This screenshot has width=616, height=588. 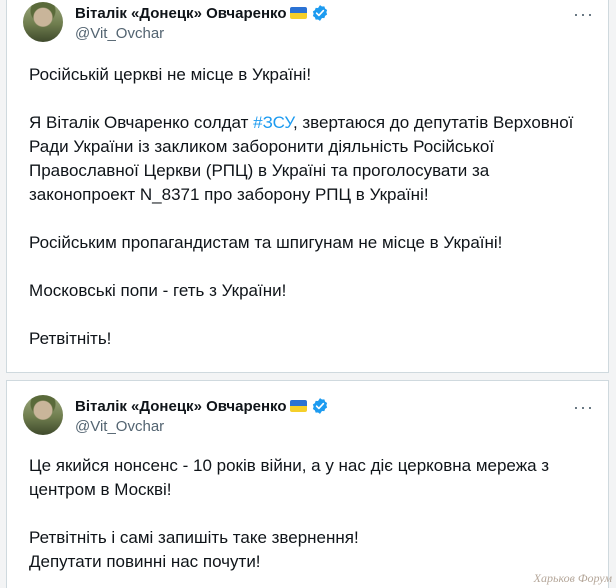 What do you see at coordinates (572, 578) in the screenshot?
I see `watermark: Харьков Форум` at bounding box center [572, 578].